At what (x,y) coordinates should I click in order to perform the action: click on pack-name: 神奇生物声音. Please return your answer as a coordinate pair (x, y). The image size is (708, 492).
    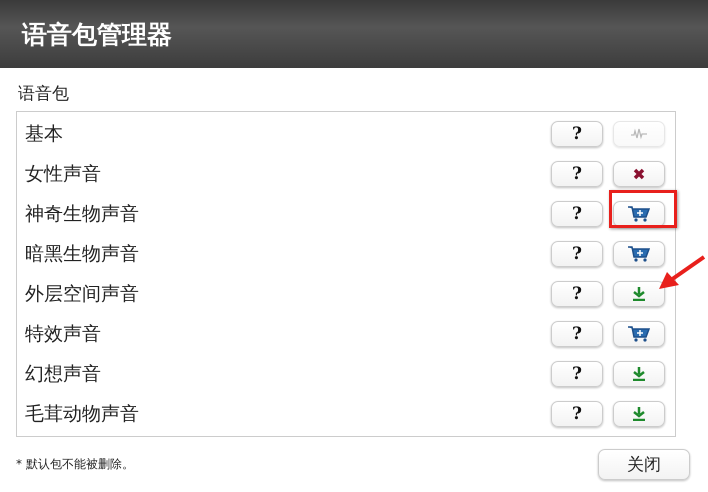
    Looking at the image, I should click on (82, 214).